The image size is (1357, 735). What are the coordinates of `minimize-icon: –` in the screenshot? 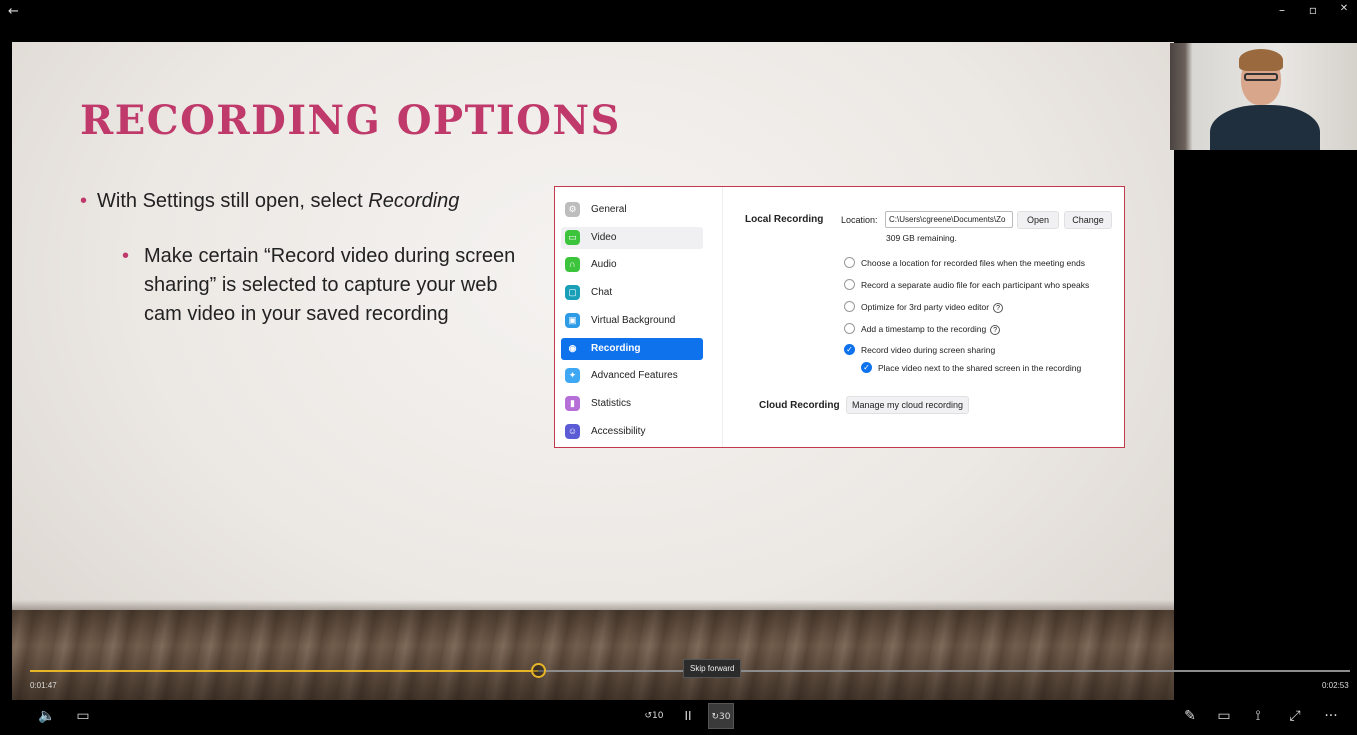 It's located at (1282, 10).